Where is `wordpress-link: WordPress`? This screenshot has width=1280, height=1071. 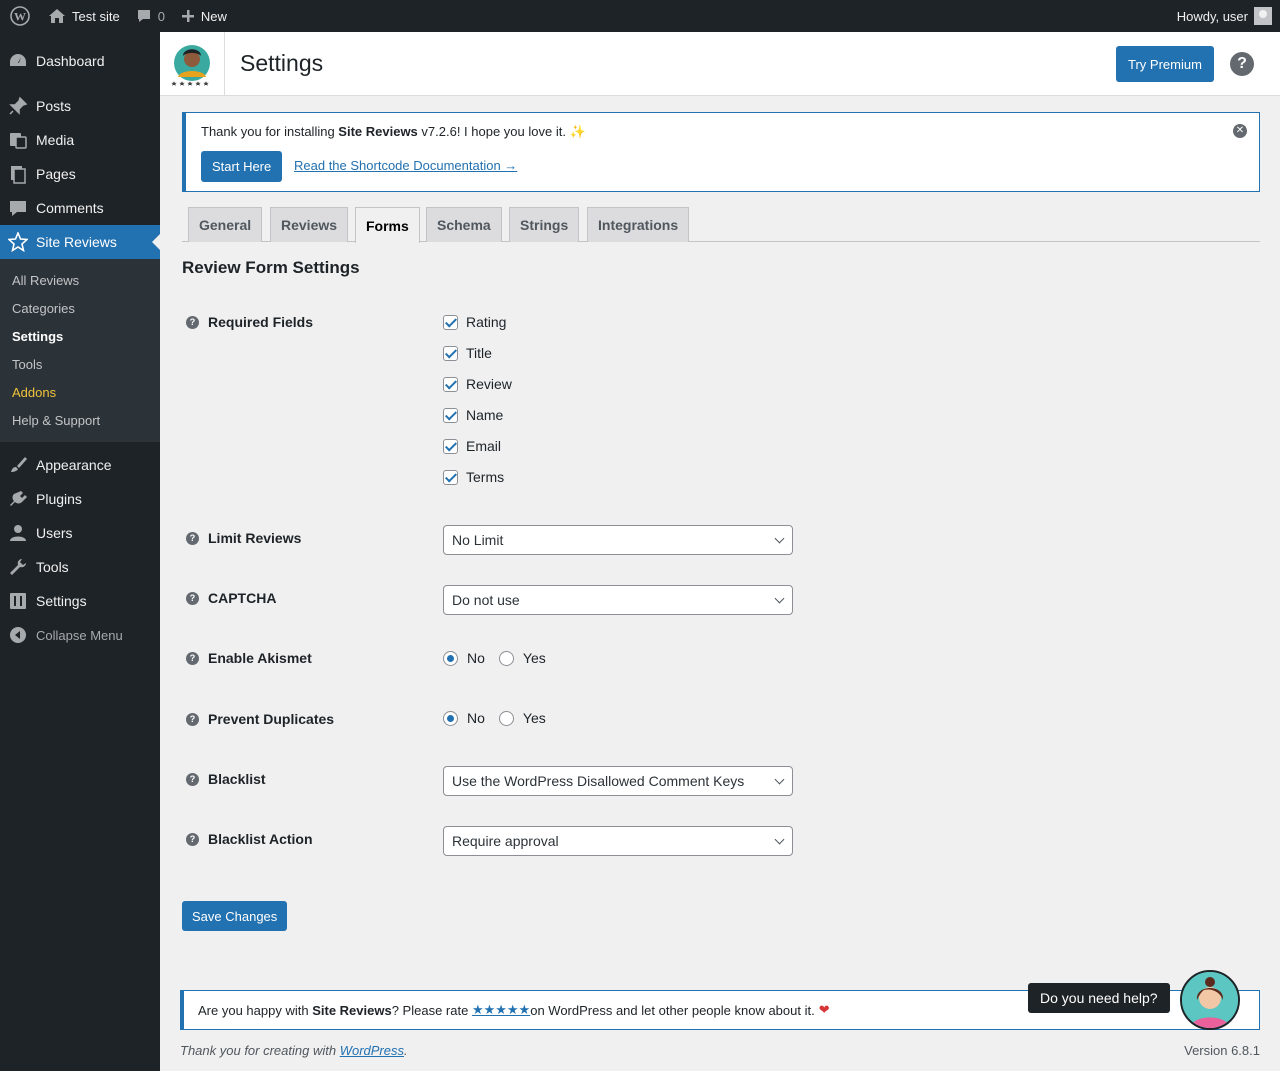
wordpress-link: WordPress is located at coordinates (372, 1050).